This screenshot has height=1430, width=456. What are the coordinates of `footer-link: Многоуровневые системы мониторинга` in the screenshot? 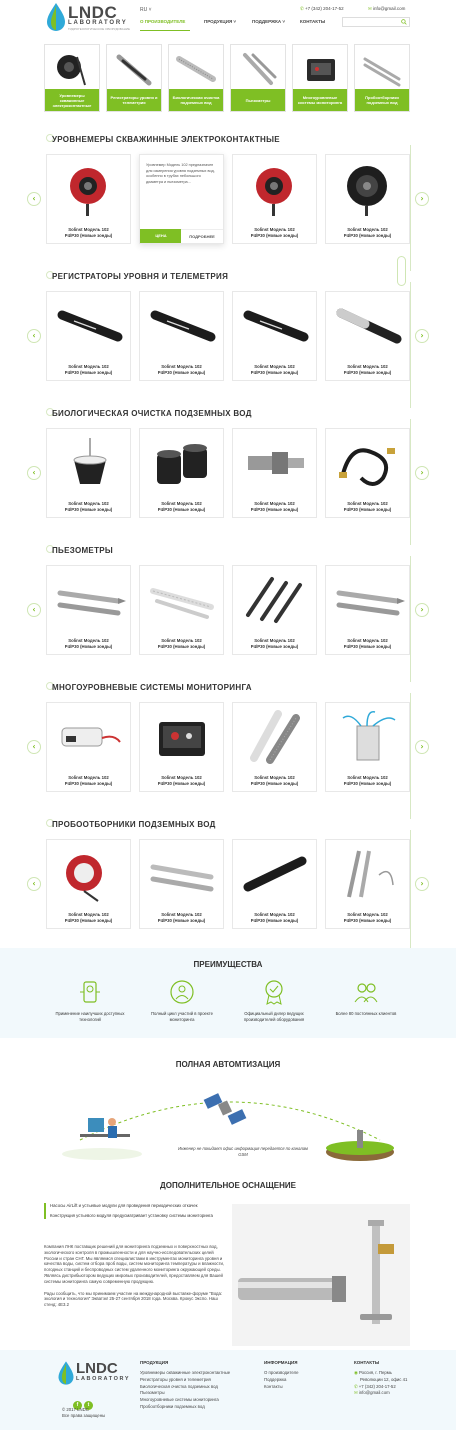 It's located at (185, 1400).